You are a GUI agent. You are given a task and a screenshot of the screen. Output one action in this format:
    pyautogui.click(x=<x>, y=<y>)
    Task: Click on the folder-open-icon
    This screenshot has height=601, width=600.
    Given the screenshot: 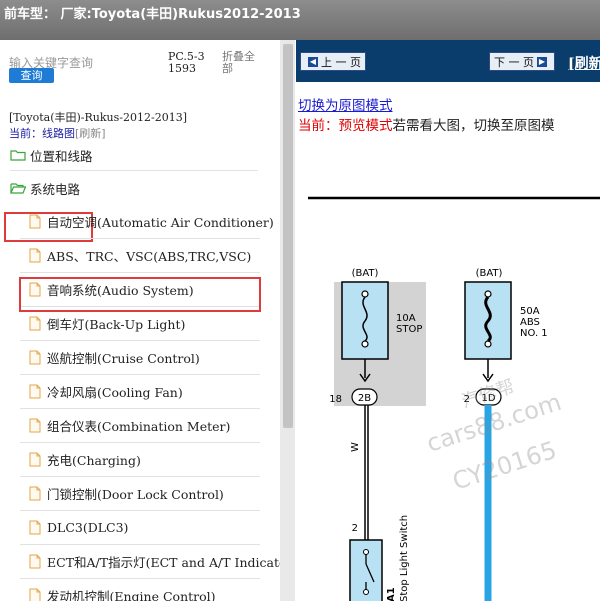 What is the action you would take?
    pyautogui.click(x=18, y=188)
    